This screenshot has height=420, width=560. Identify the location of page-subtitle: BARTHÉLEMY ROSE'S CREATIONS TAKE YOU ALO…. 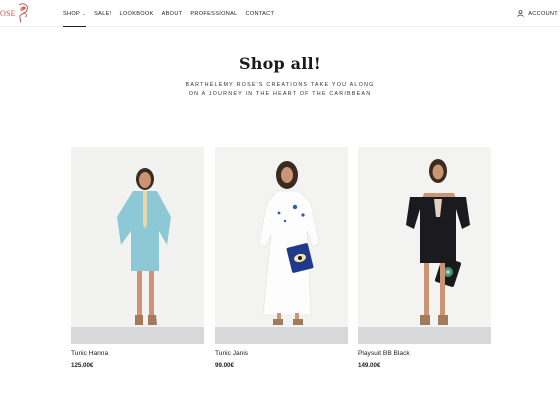
(280, 89).